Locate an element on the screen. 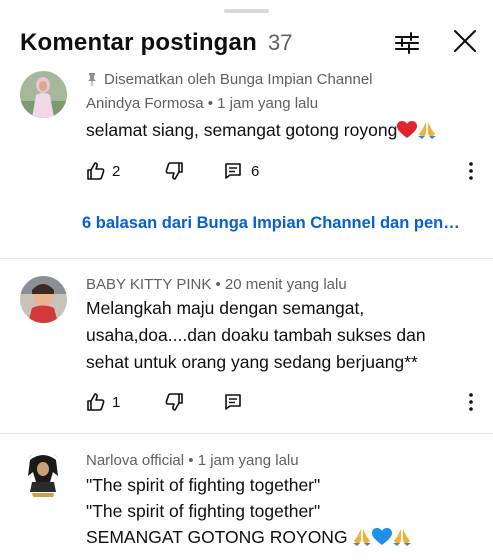  like-count: 1 is located at coordinates (116, 402).